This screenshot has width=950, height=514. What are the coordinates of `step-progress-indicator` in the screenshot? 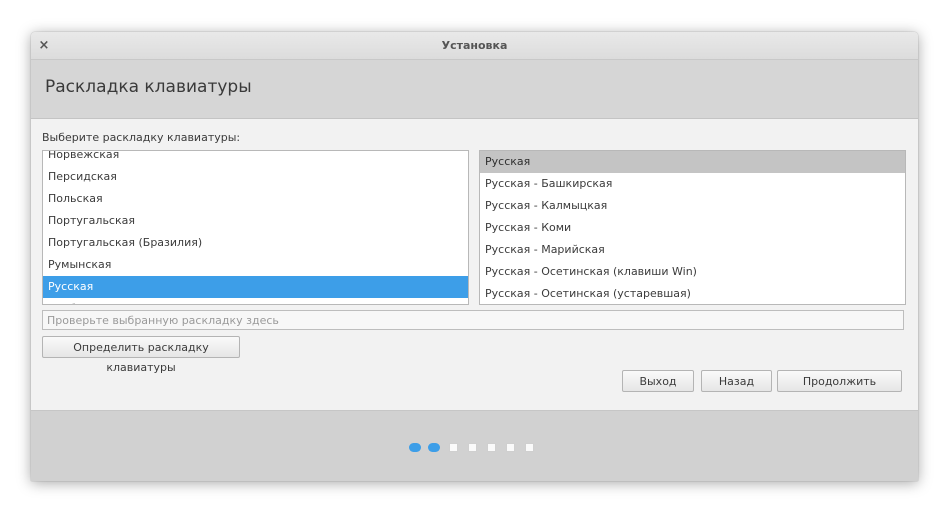 It's located at (474, 448).